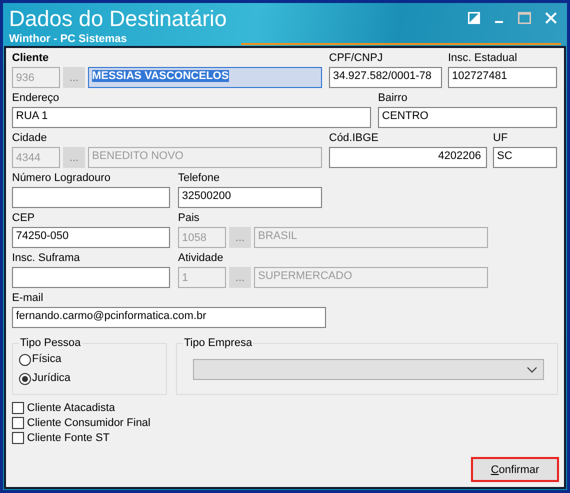 The height and width of the screenshot is (493, 570). I want to click on text-field: fernando.carmo@pcinformatica.com.br, so click(169, 317).